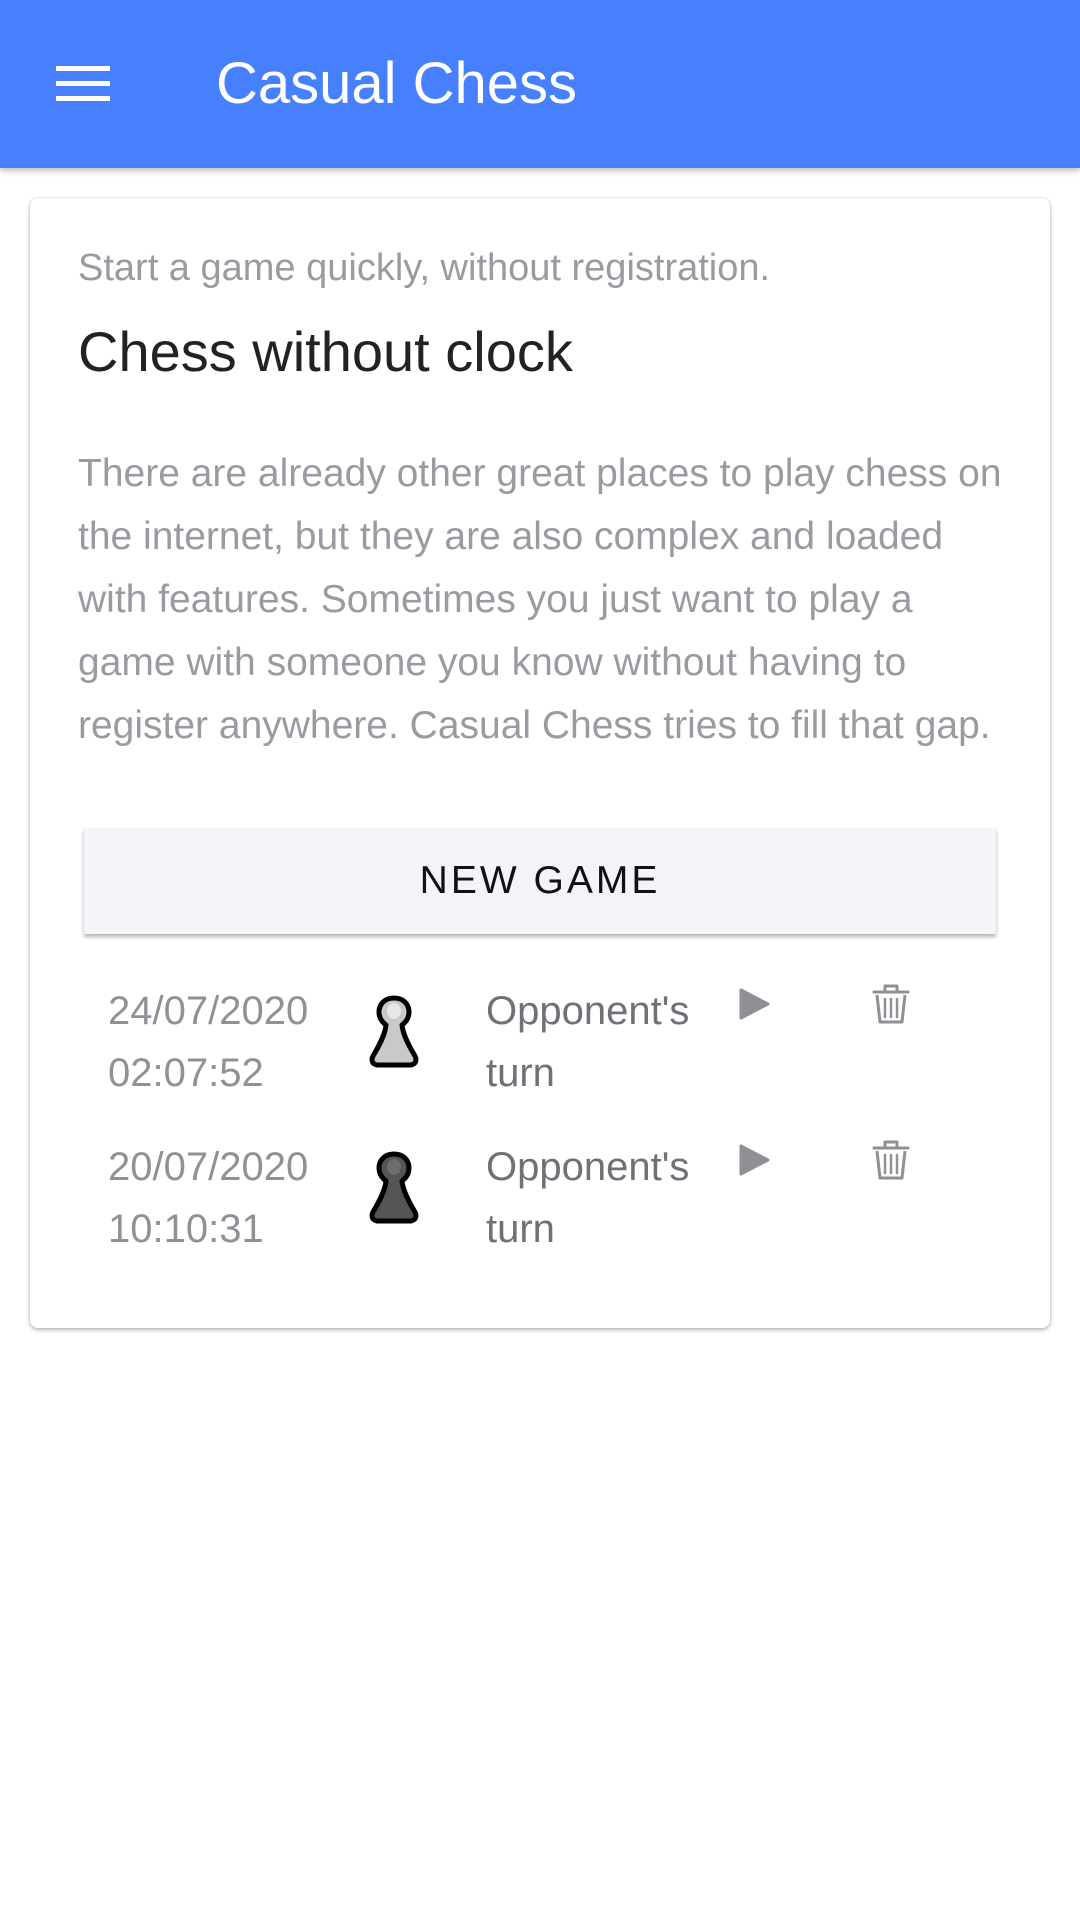 The height and width of the screenshot is (1920, 1080). What do you see at coordinates (208, 1167) in the screenshot?
I see `game-date: 20/07/2020` at bounding box center [208, 1167].